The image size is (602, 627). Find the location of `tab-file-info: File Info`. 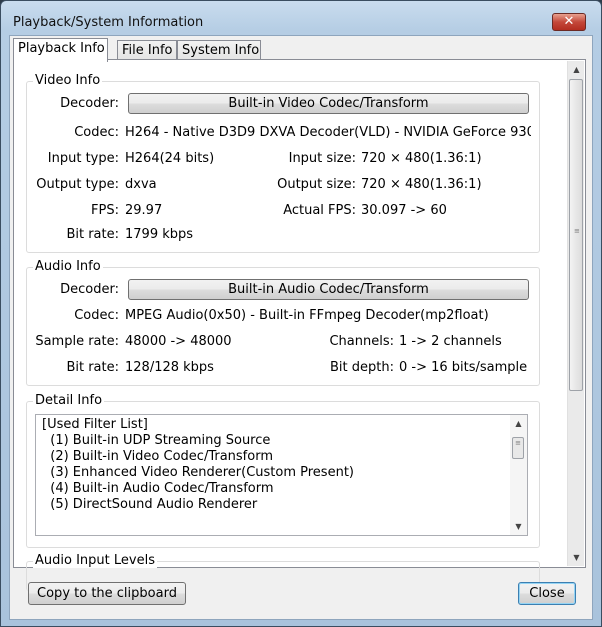

tab-file-info: File Info is located at coordinates (147, 50).